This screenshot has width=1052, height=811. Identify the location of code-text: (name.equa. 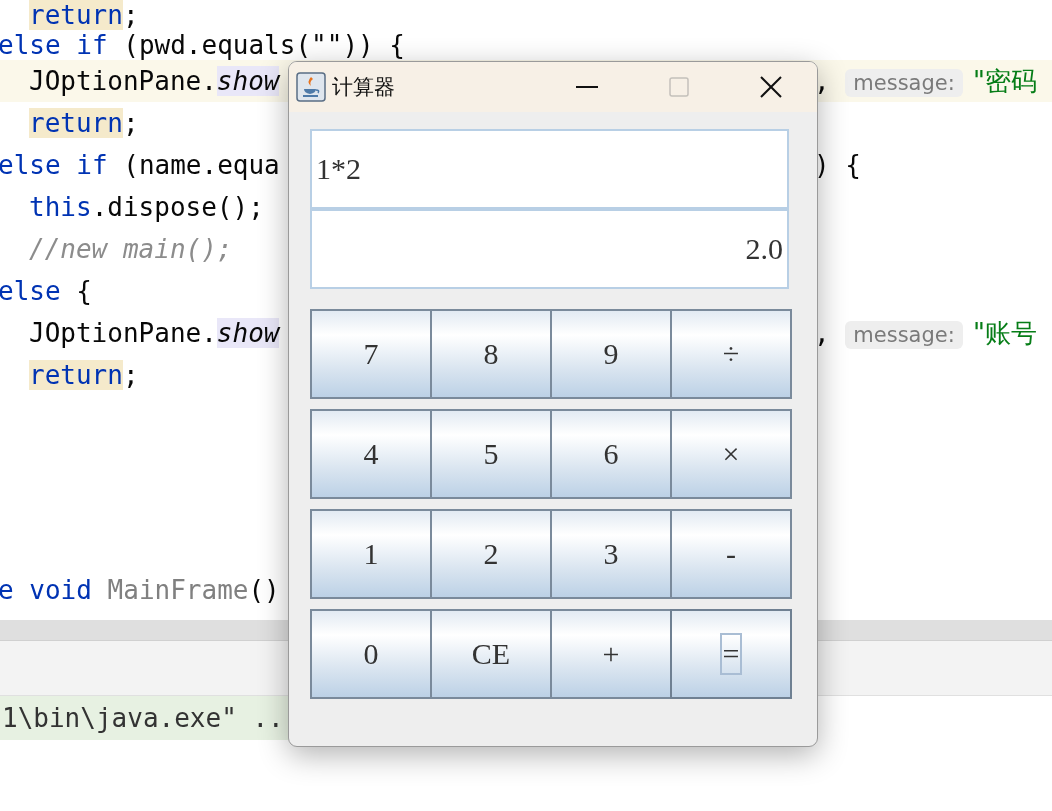
(201, 165).